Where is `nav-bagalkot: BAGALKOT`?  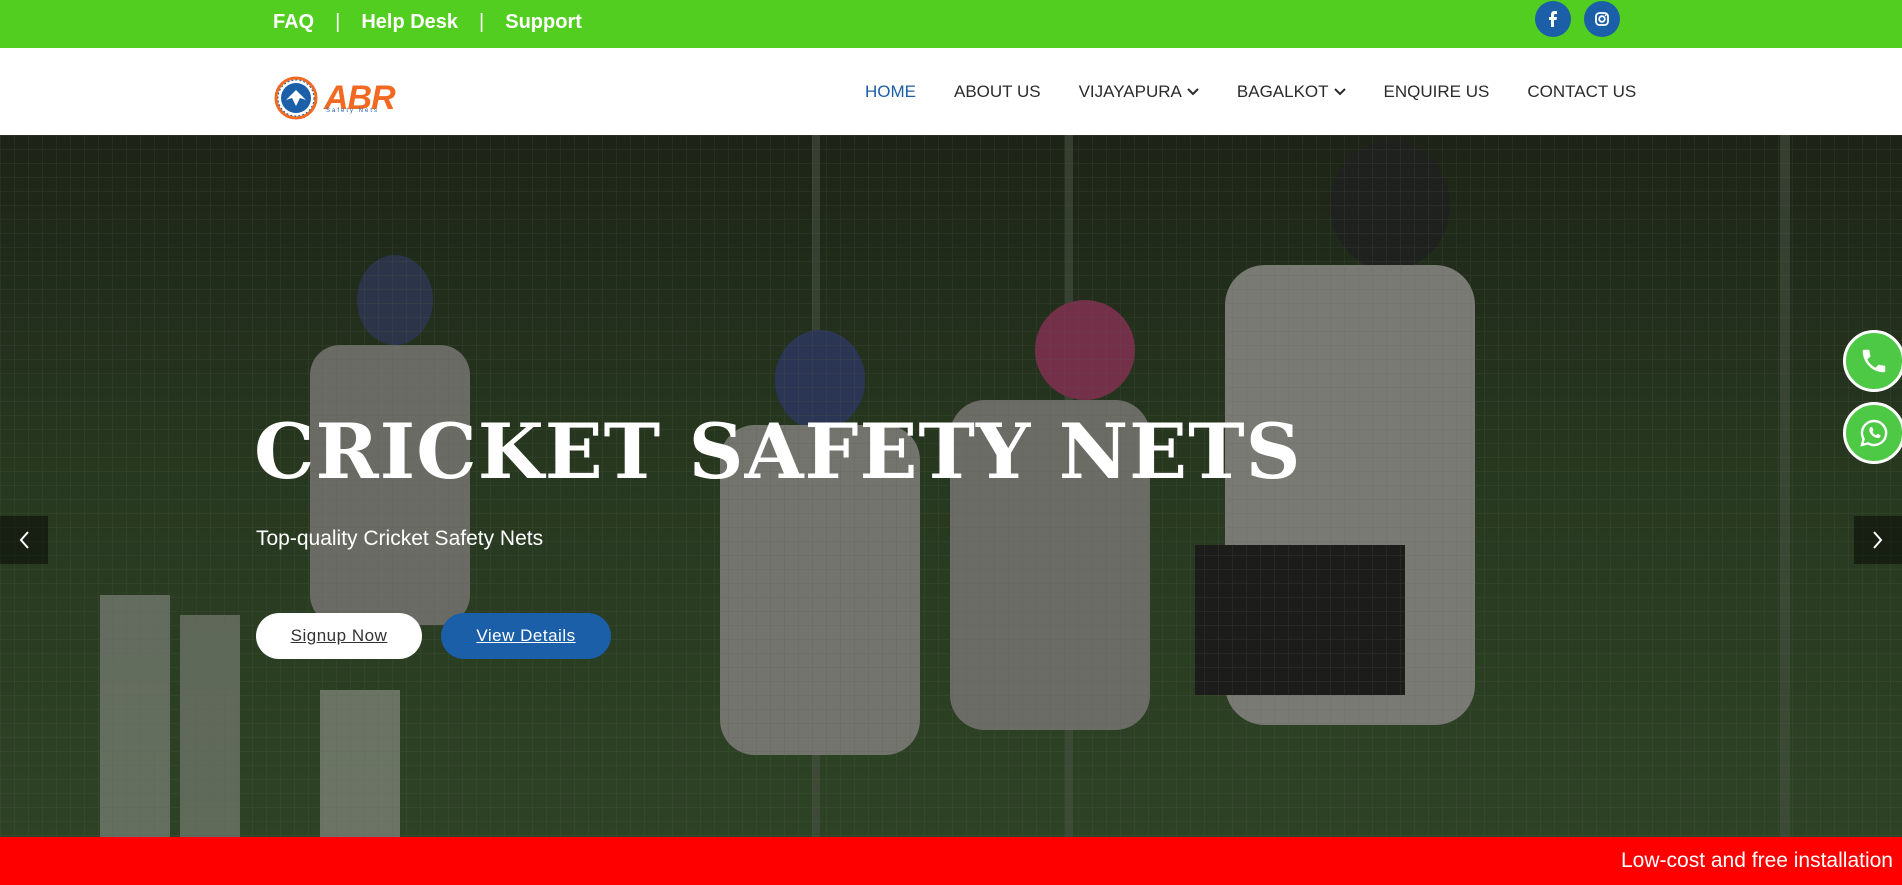 nav-bagalkot: BAGALKOT is located at coordinates (1291, 92).